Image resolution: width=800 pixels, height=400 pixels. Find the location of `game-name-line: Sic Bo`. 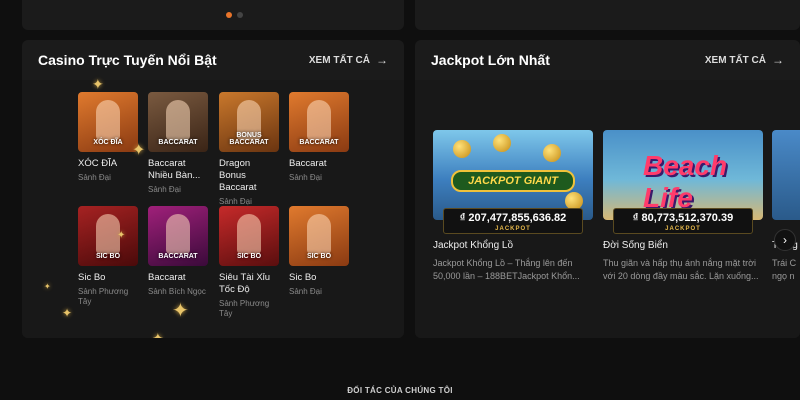

game-name-line: Sic Bo is located at coordinates (92, 277).